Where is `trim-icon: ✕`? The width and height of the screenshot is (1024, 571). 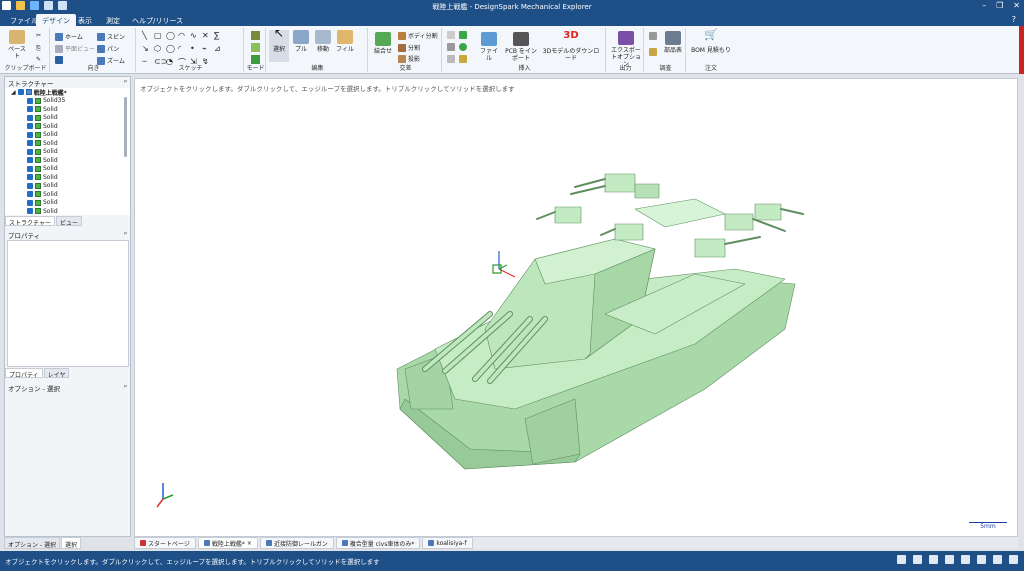
trim-icon: ✕ is located at coordinates (208, 35).